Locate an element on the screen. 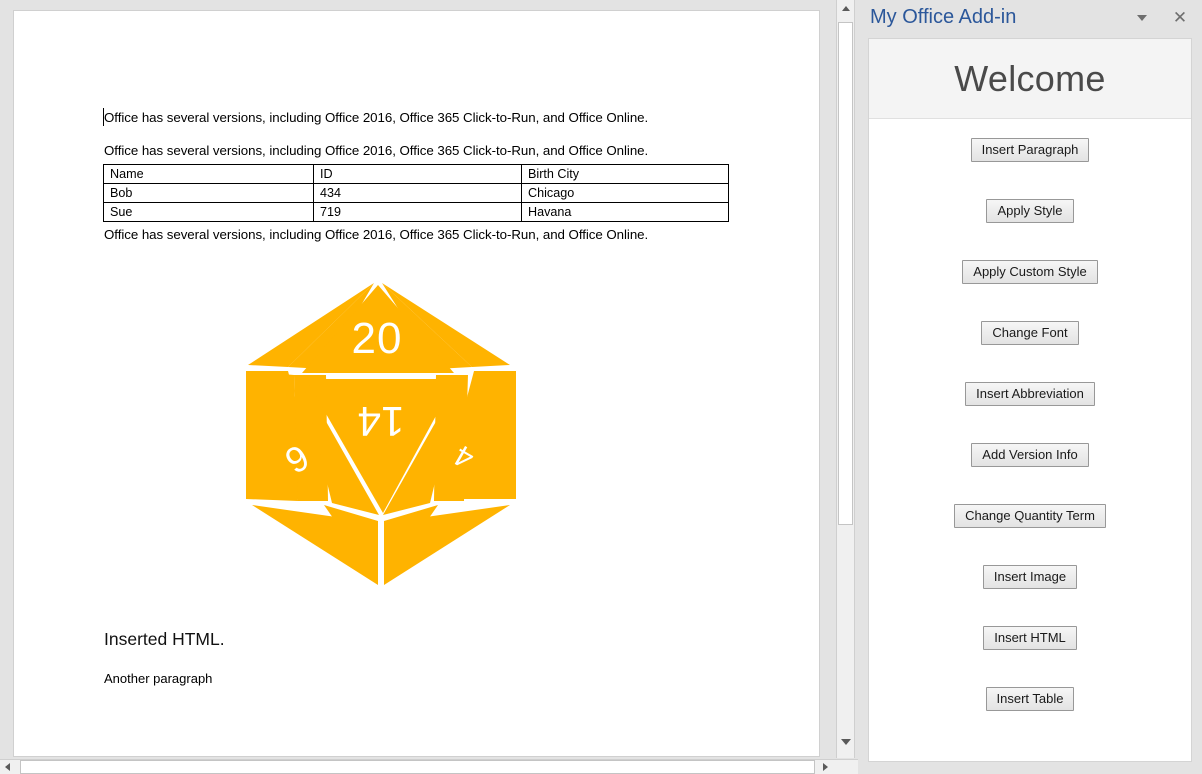 This screenshot has height=774, width=1202. scroll-down-button is located at coordinates (845, 741).